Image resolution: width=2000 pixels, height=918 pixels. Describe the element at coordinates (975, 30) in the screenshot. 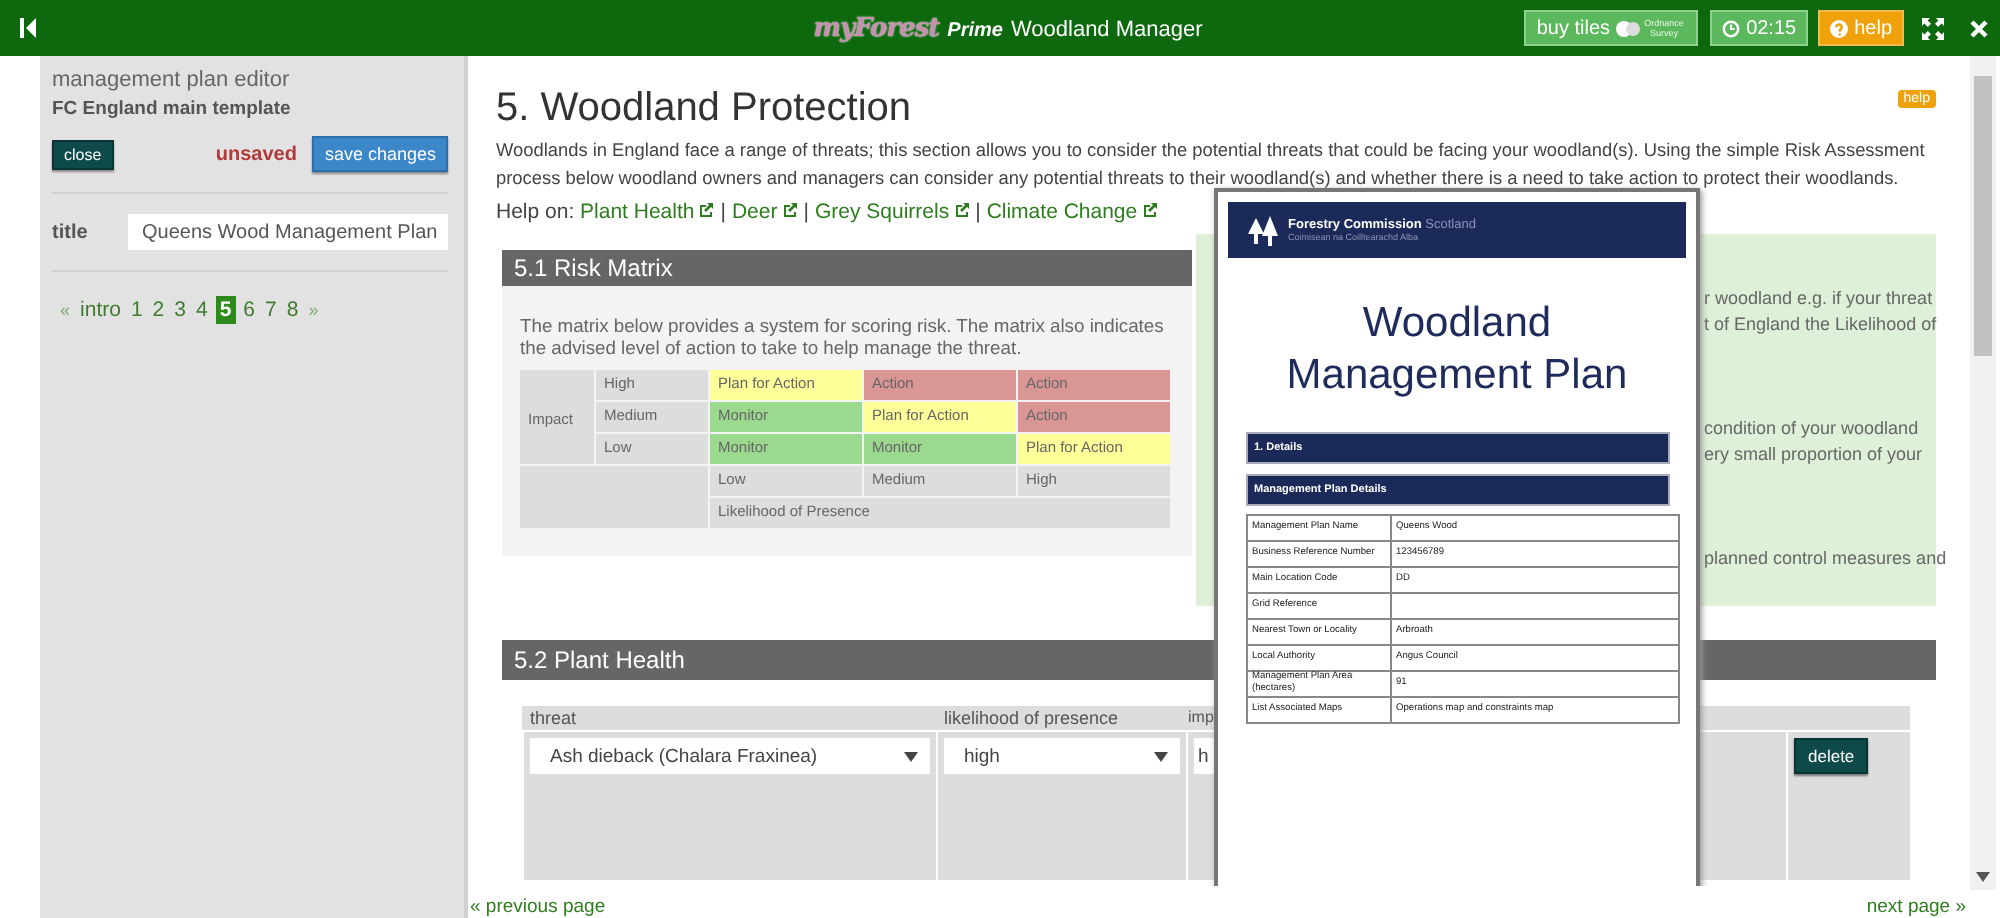

I see `edition-label: Prime` at that location.